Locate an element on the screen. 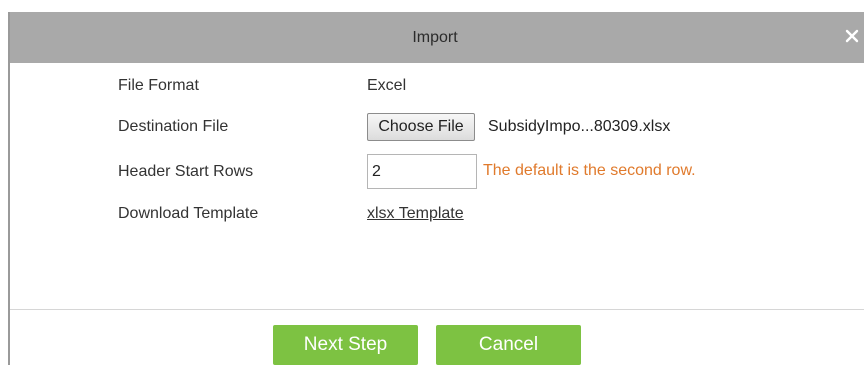 This screenshot has height=365, width=864. next-step-button: Next Step is located at coordinates (345, 345).